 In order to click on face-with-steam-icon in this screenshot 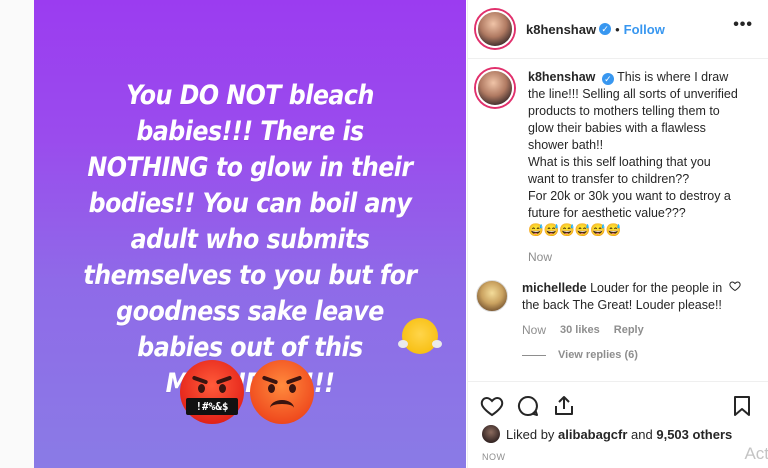, I will do `click(420, 336)`.